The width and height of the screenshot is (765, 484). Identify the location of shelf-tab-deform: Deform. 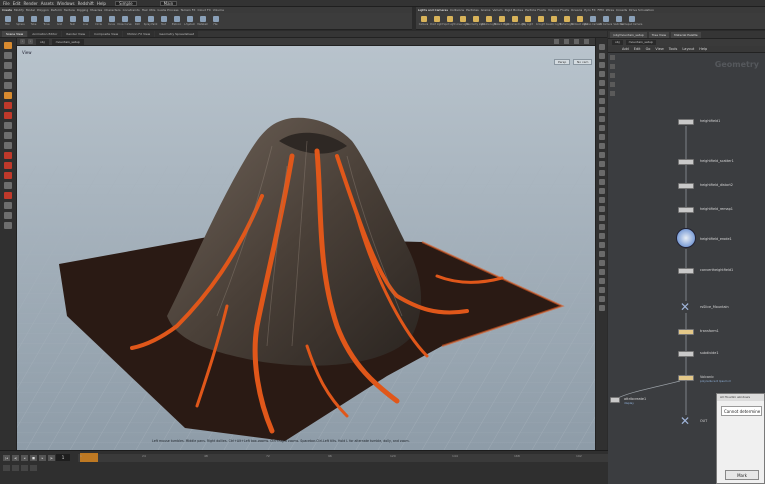
(56, 10).